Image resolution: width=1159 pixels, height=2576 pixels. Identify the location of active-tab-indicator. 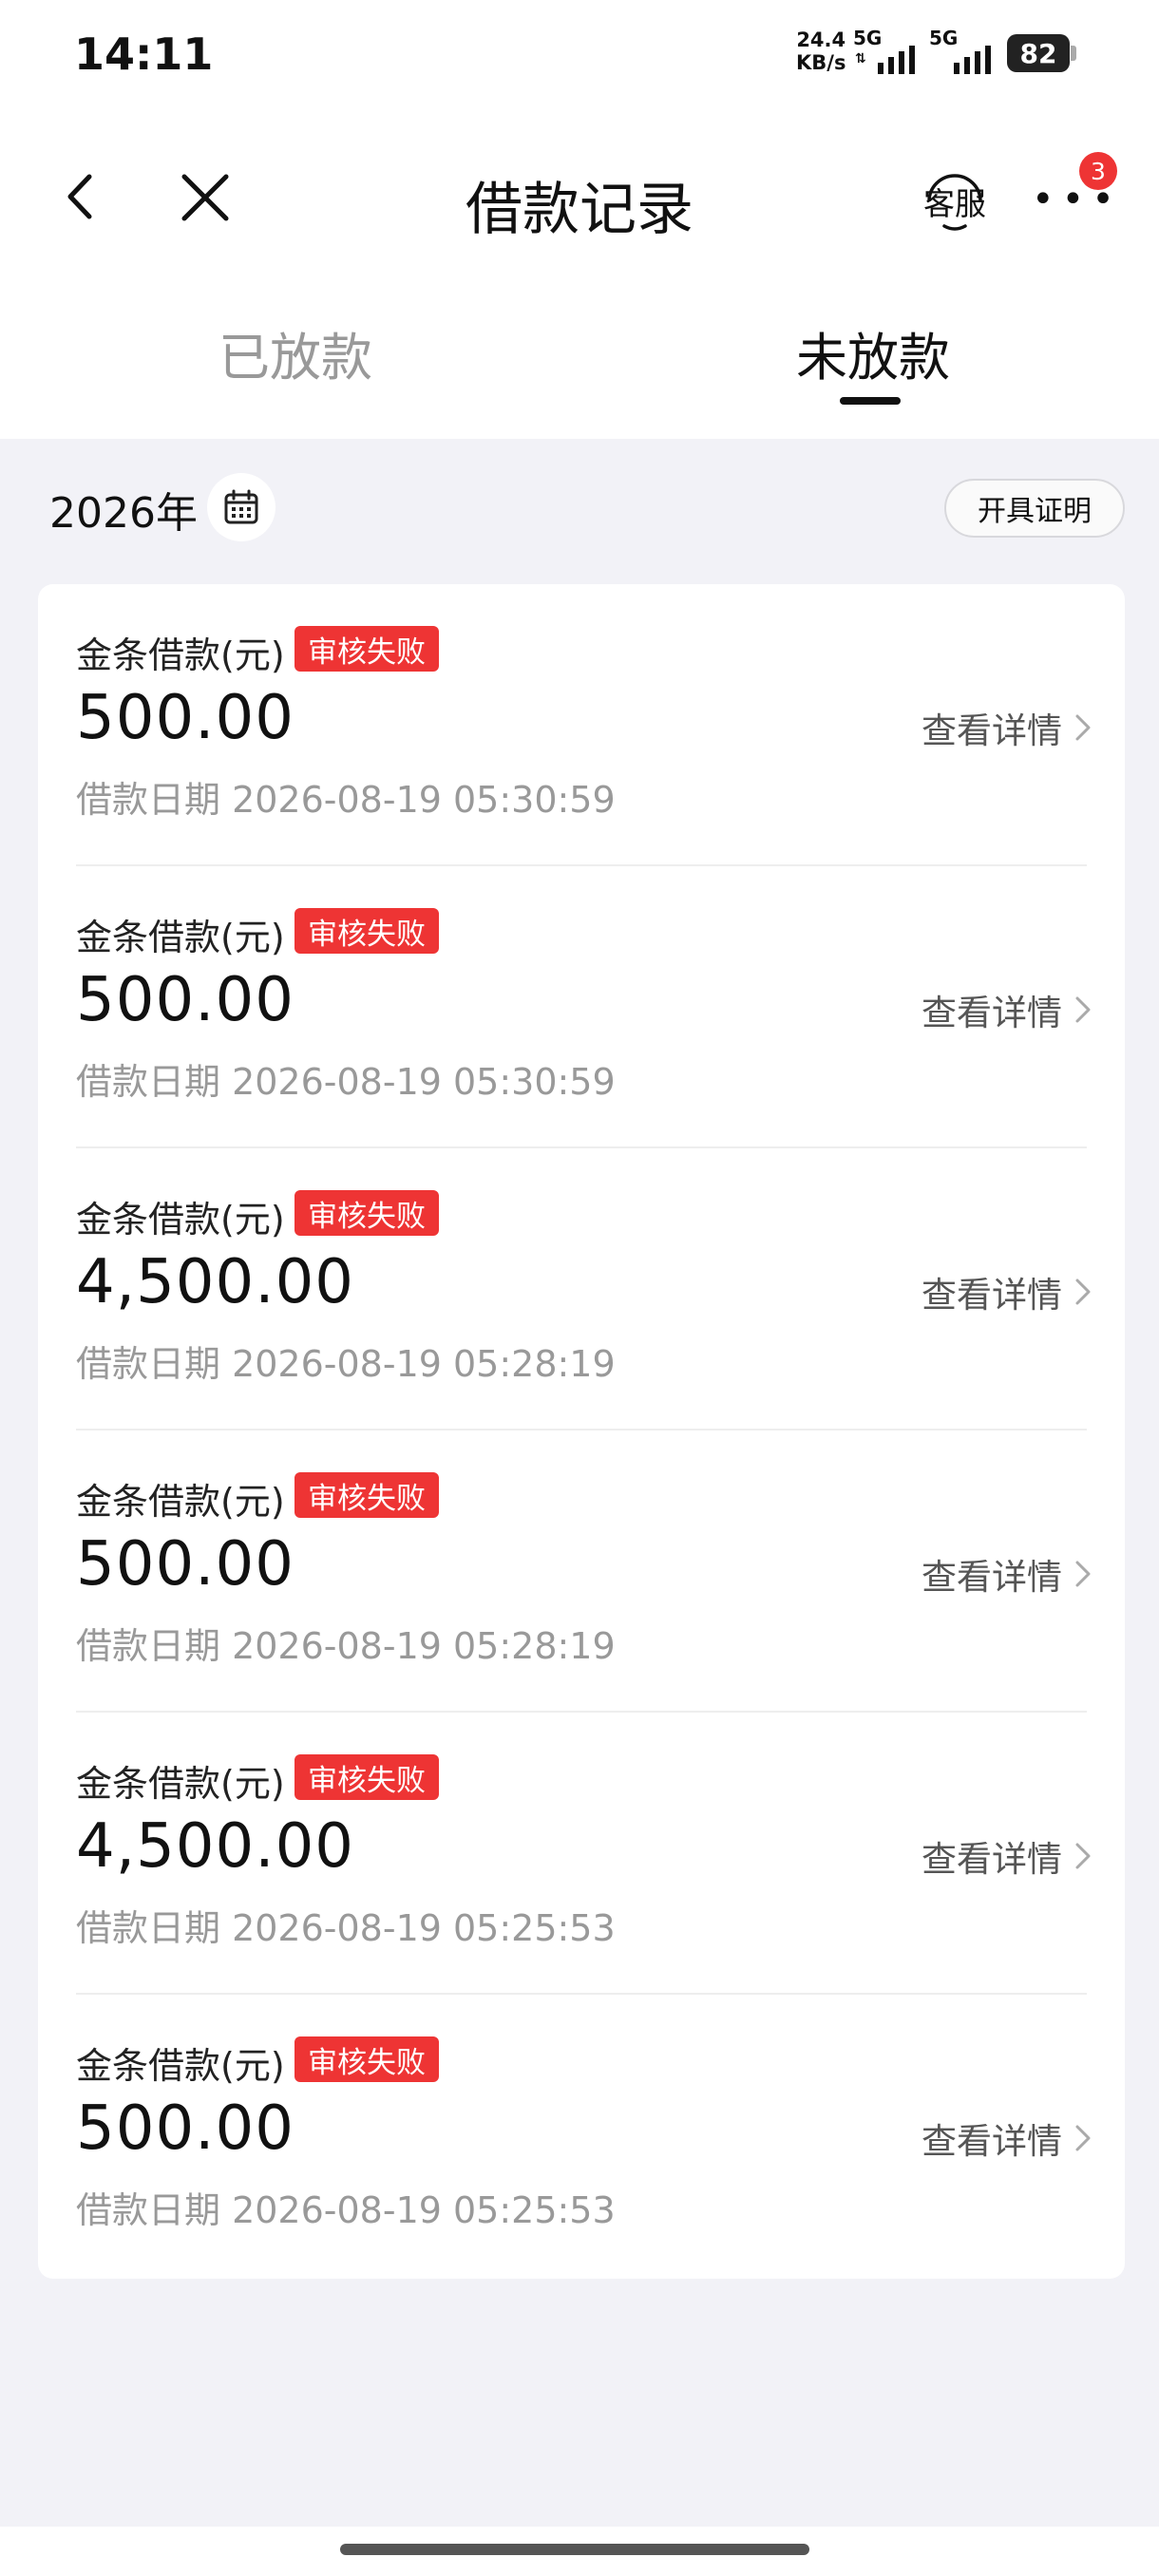
(870, 401).